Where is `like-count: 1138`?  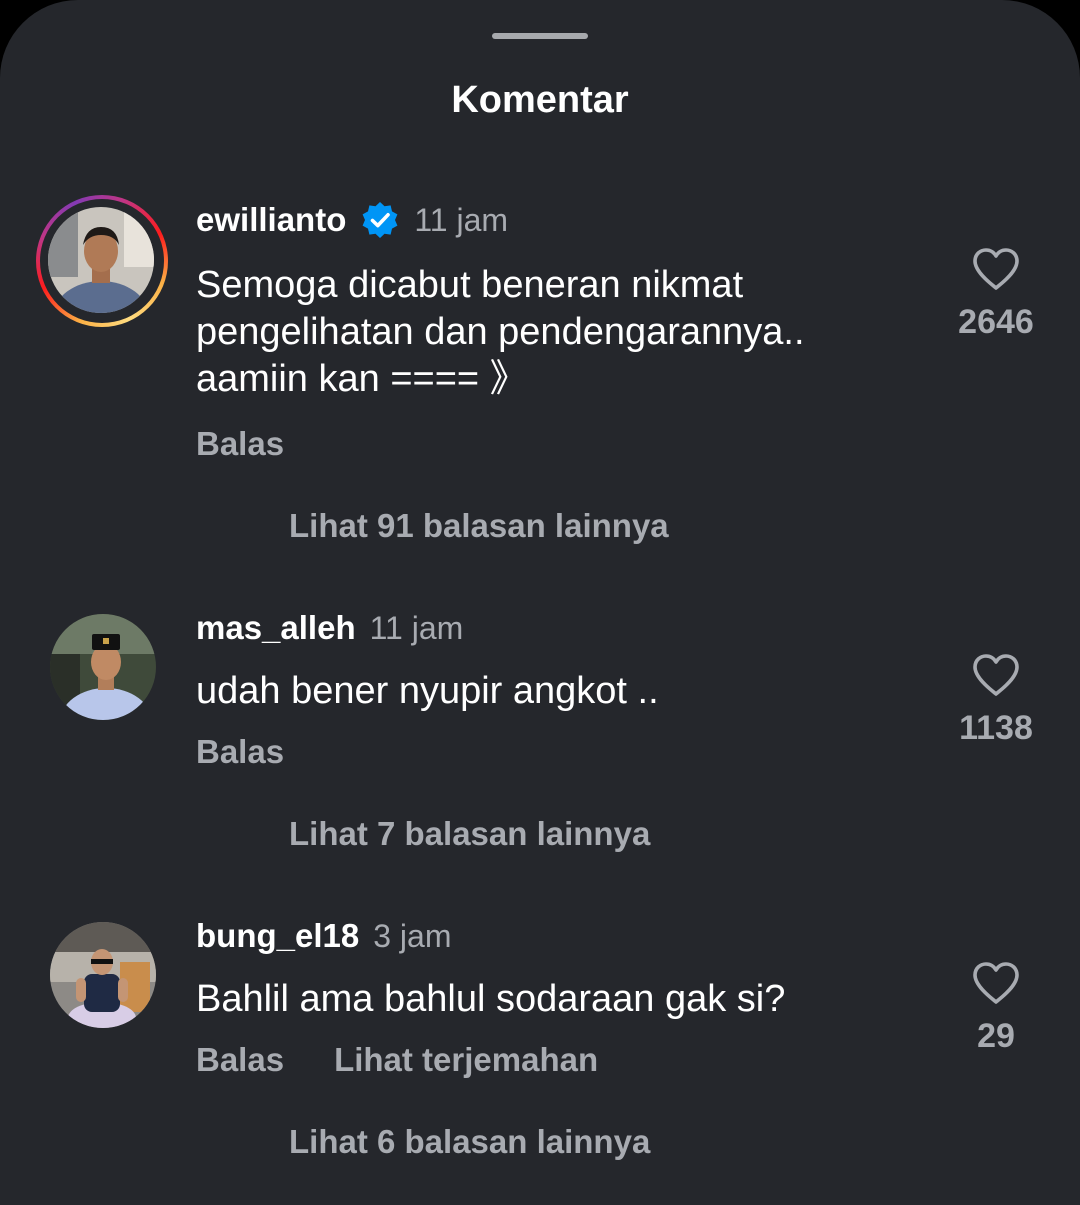
like-count: 1138 is located at coordinates (996, 728).